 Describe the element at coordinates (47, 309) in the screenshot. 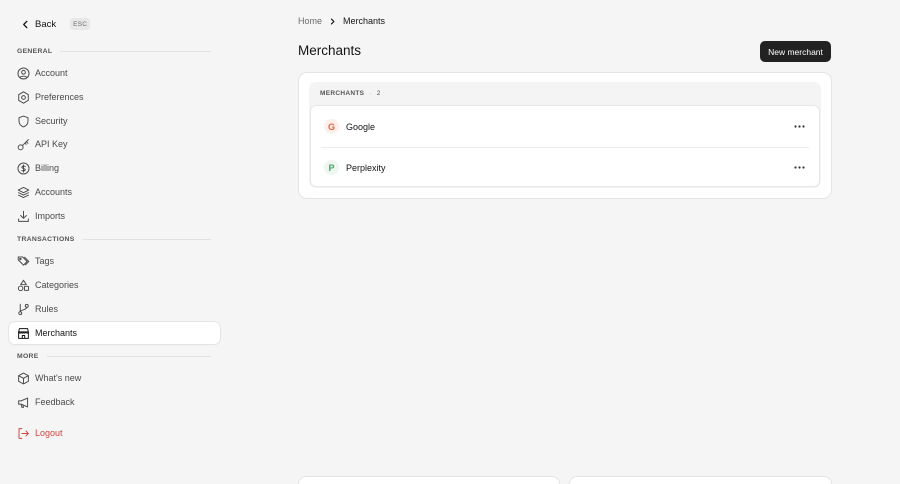

I see `sidebar-item-label: Rules` at that location.